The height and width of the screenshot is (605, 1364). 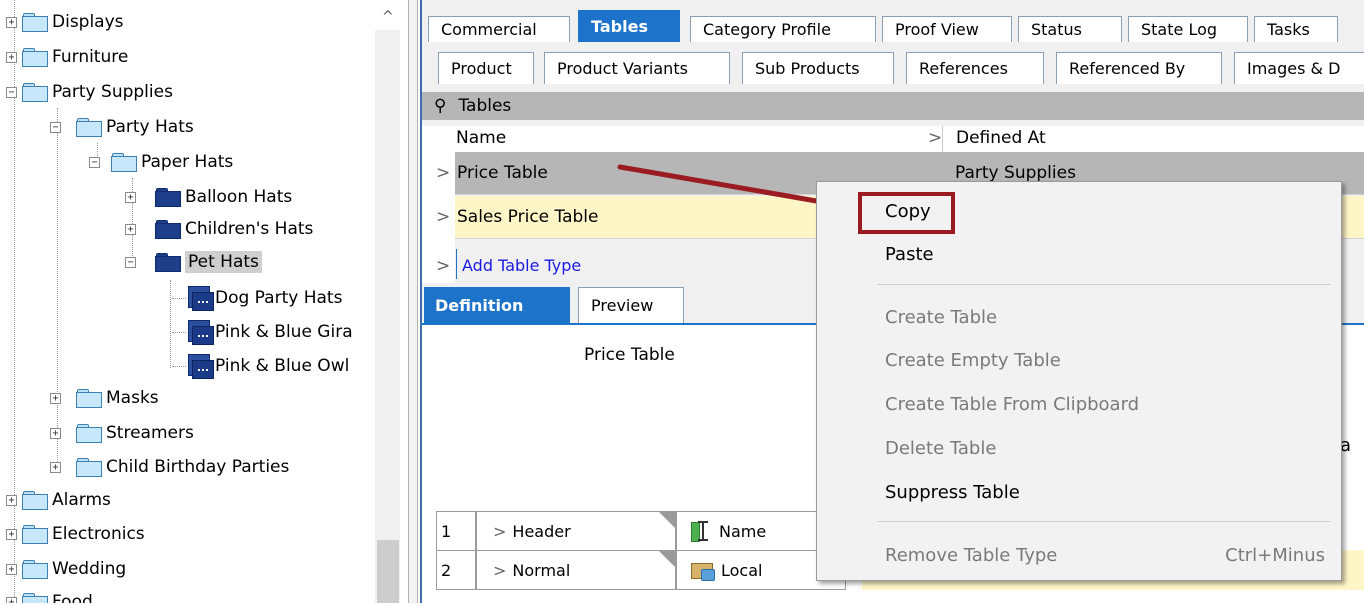 What do you see at coordinates (783, 29) in the screenshot?
I see `tab-category-profile: Category Profile` at bounding box center [783, 29].